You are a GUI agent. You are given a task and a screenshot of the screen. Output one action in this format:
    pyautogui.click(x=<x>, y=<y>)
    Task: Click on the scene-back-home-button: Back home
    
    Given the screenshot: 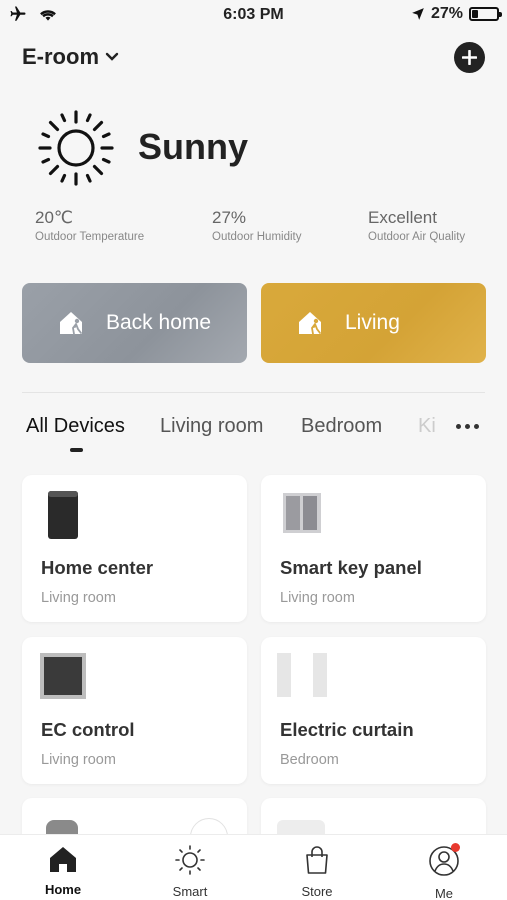 What is the action you would take?
    pyautogui.click(x=134, y=323)
    